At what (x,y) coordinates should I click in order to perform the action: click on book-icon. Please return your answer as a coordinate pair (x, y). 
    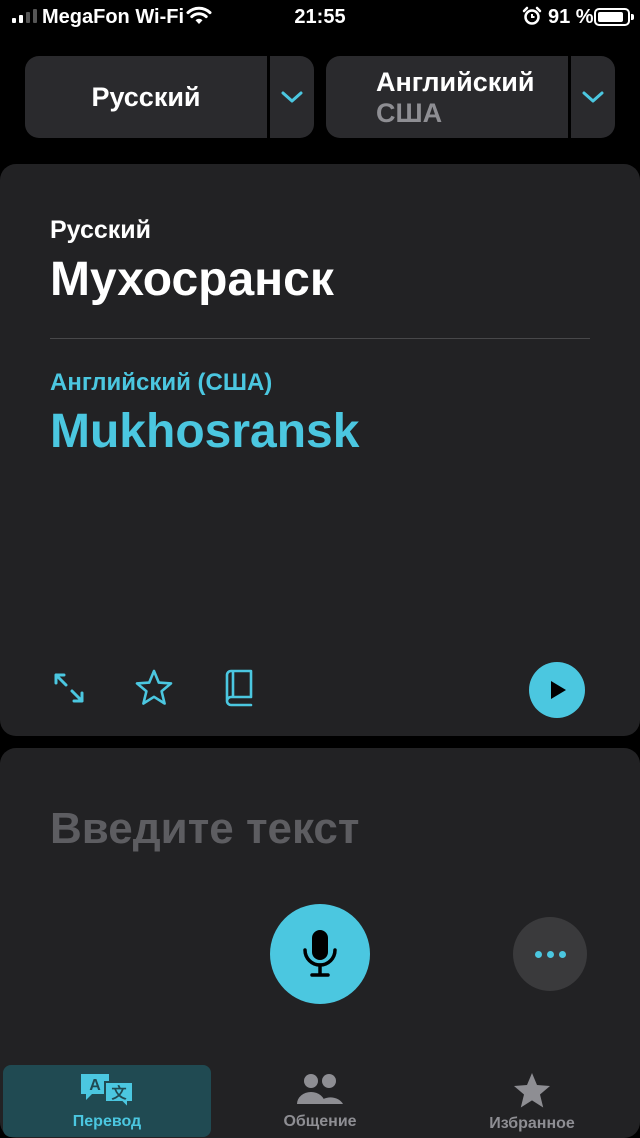
    Looking at the image, I should click on (239, 688).